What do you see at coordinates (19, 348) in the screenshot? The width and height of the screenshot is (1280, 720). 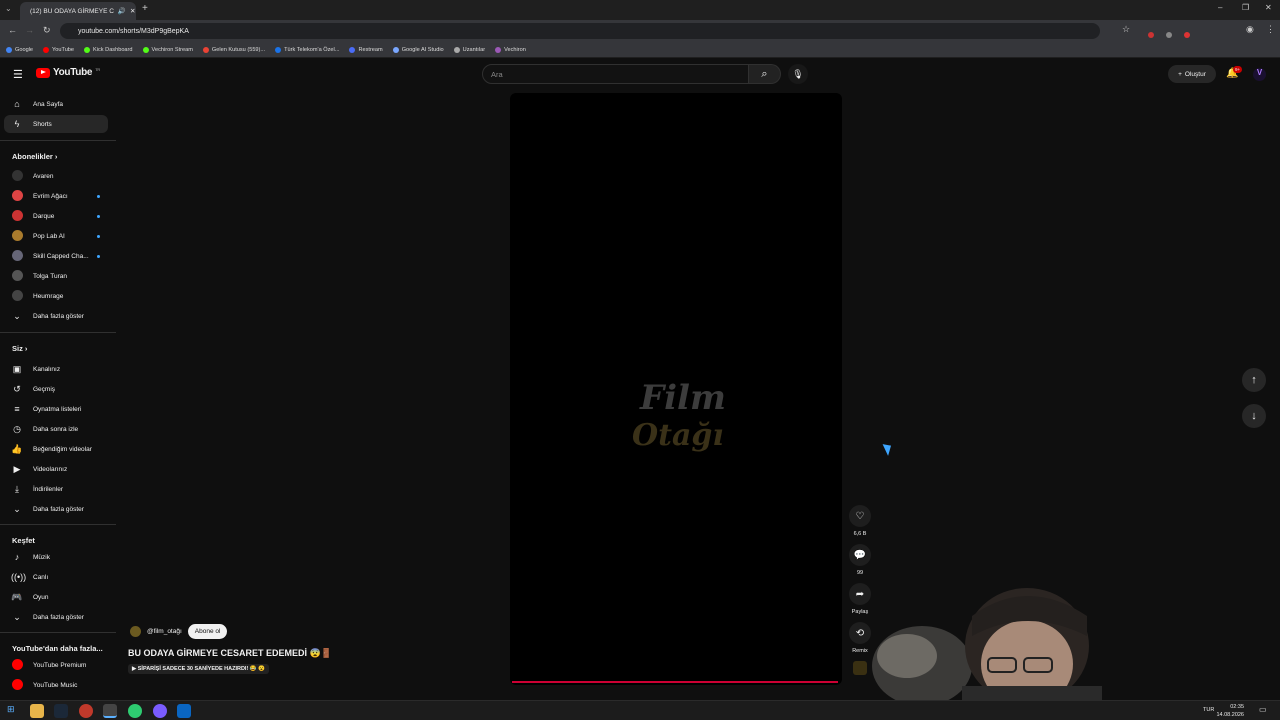 I see `you-heading: Siz ›` at bounding box center [19, 348].